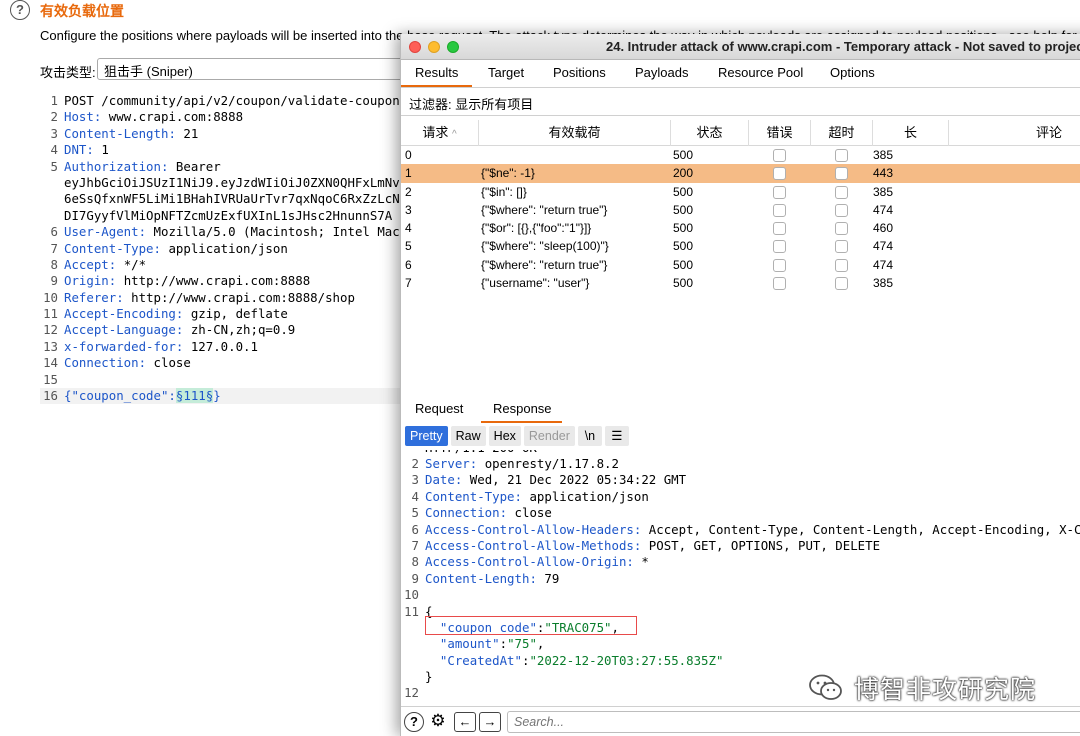  I want to click on tab-request: Request, so click(439, 408).